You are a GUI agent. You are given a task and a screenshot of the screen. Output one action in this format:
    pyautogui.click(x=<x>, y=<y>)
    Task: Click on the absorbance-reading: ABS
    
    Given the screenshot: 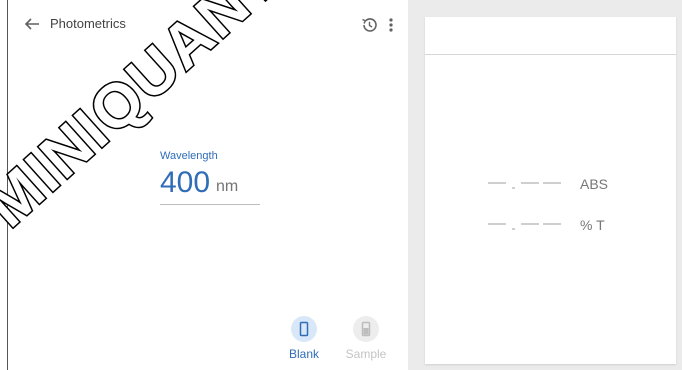 What is the action you would take?
    pyautogui.click(x=578, y=184)
    